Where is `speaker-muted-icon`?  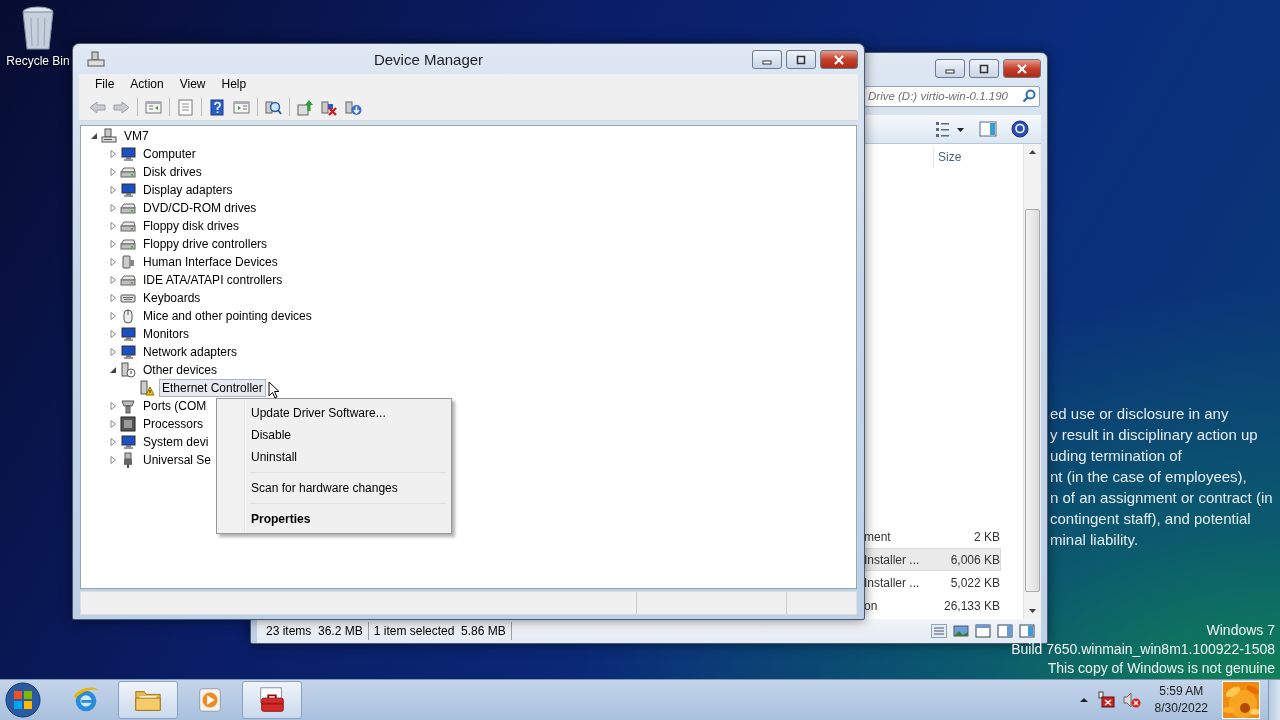
speaker-muted-icon is located at coordinates (1131, 700).